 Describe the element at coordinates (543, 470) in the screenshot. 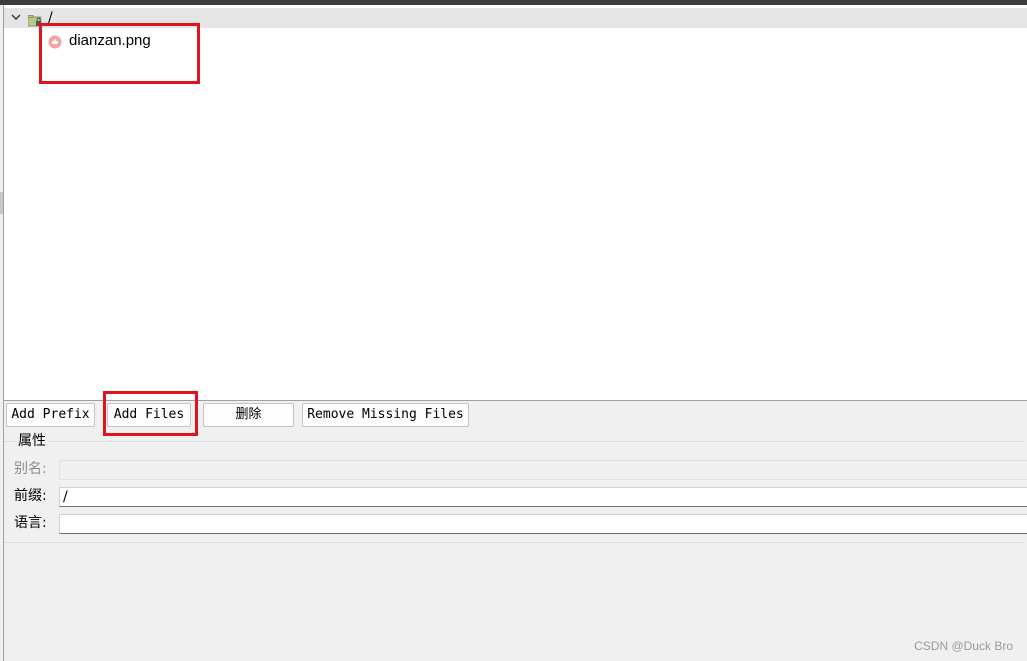

I see `alias-field` at that location.